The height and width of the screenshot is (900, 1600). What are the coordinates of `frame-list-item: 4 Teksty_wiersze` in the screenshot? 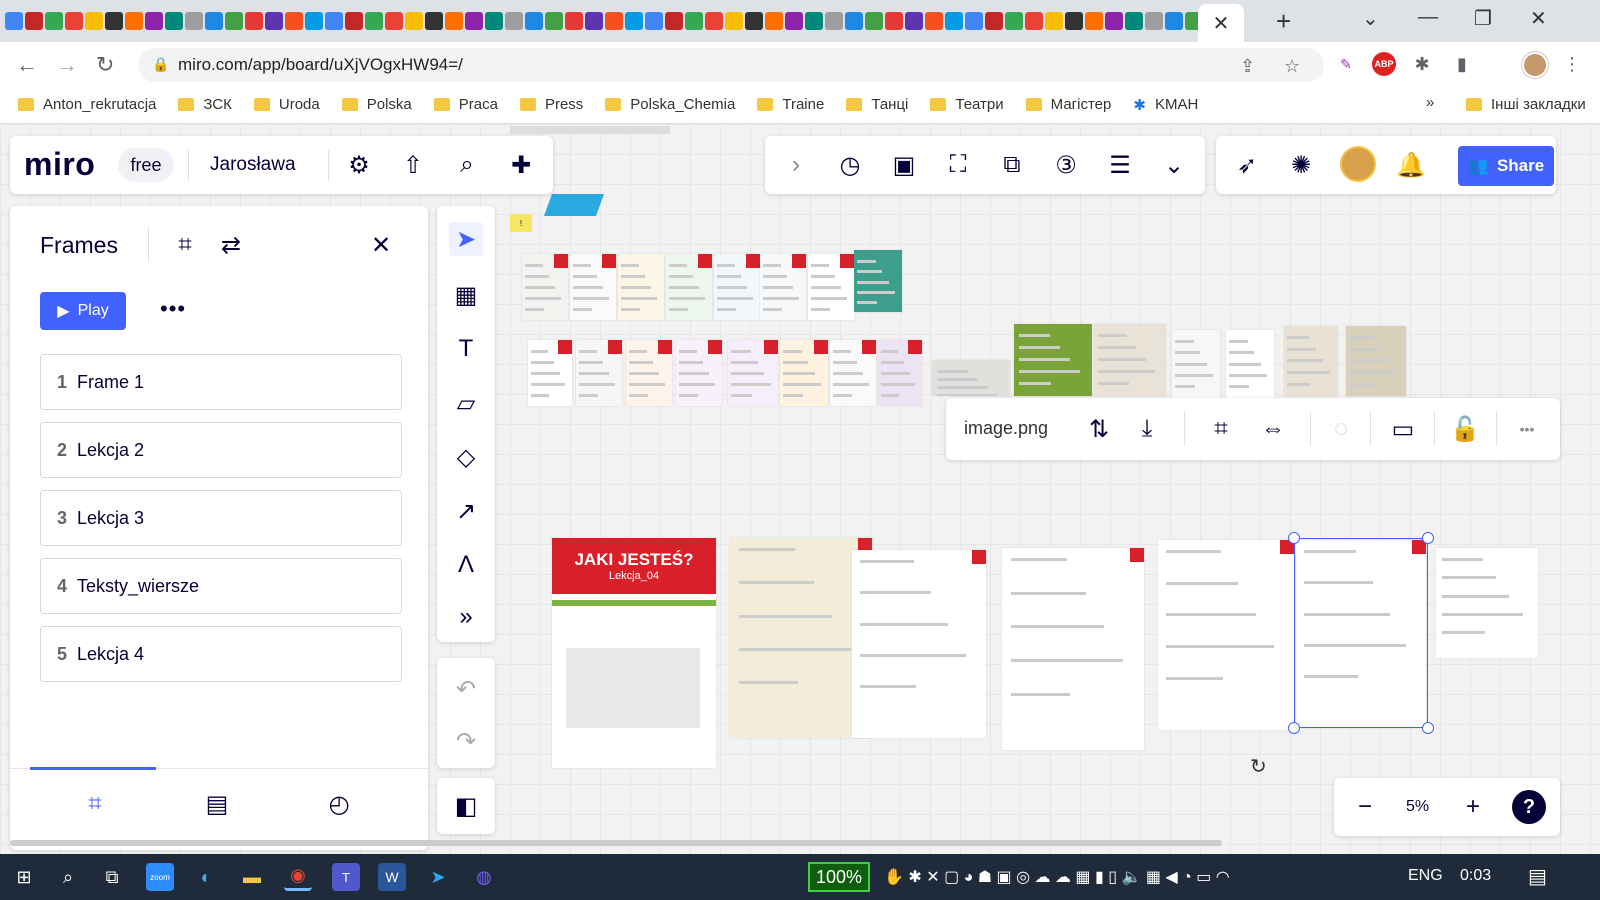 It's located at (221, 586).